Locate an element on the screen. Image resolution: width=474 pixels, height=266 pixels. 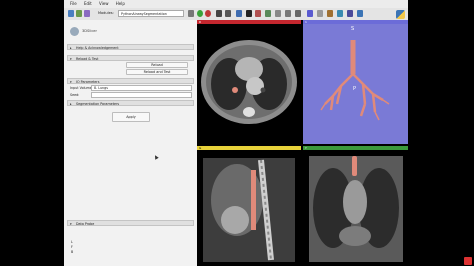
slicer-logo-text: 3DSlicer is located at coordinates (89, 31).